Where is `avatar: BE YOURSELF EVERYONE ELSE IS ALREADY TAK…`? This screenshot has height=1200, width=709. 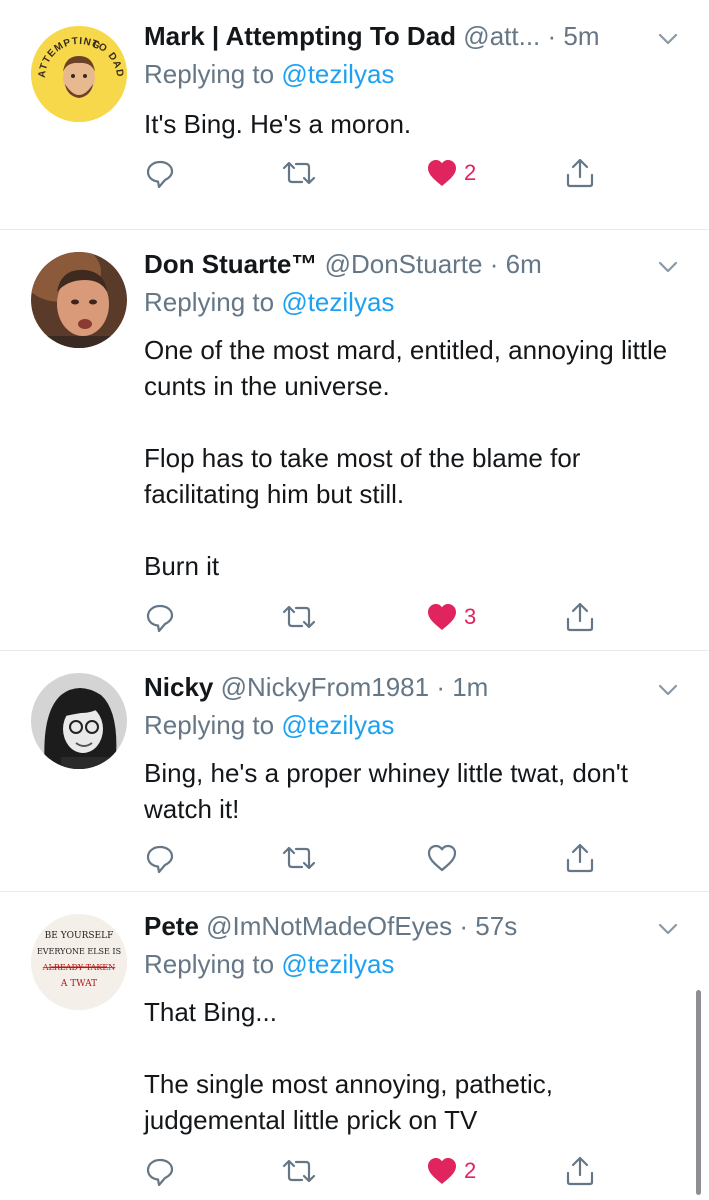
avatar: BE YOURSELF EVERYONE ELSE IS ALREADY TAK… is located at coordinates (79, 962).